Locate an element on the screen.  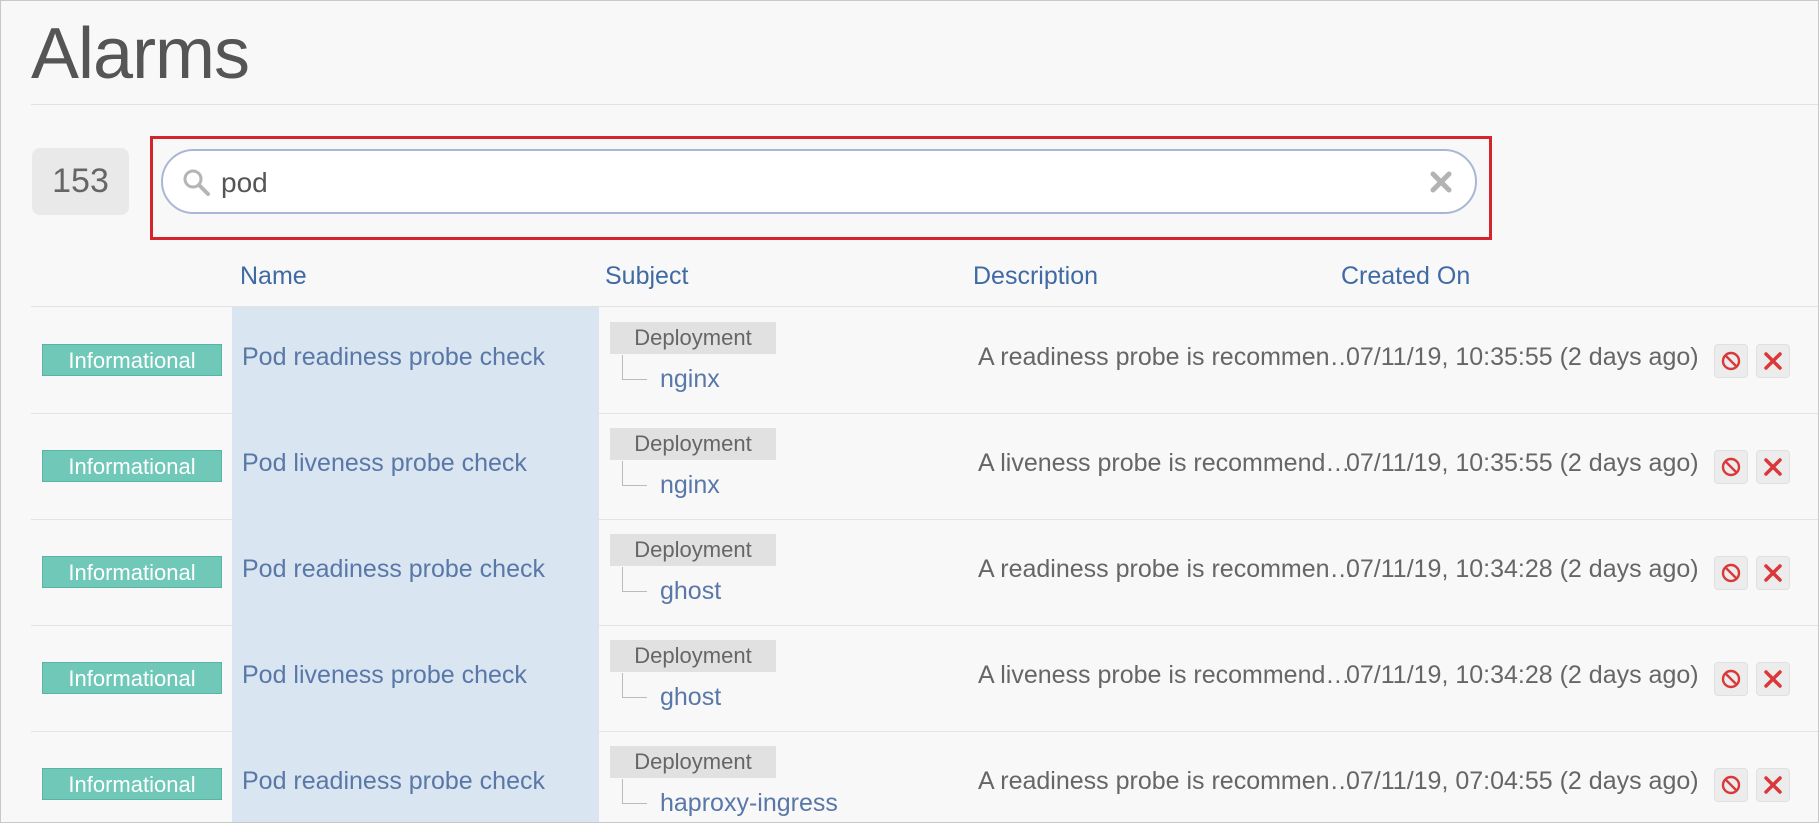
column-header-created-on: Created On is located at coordinates (1405, 276).